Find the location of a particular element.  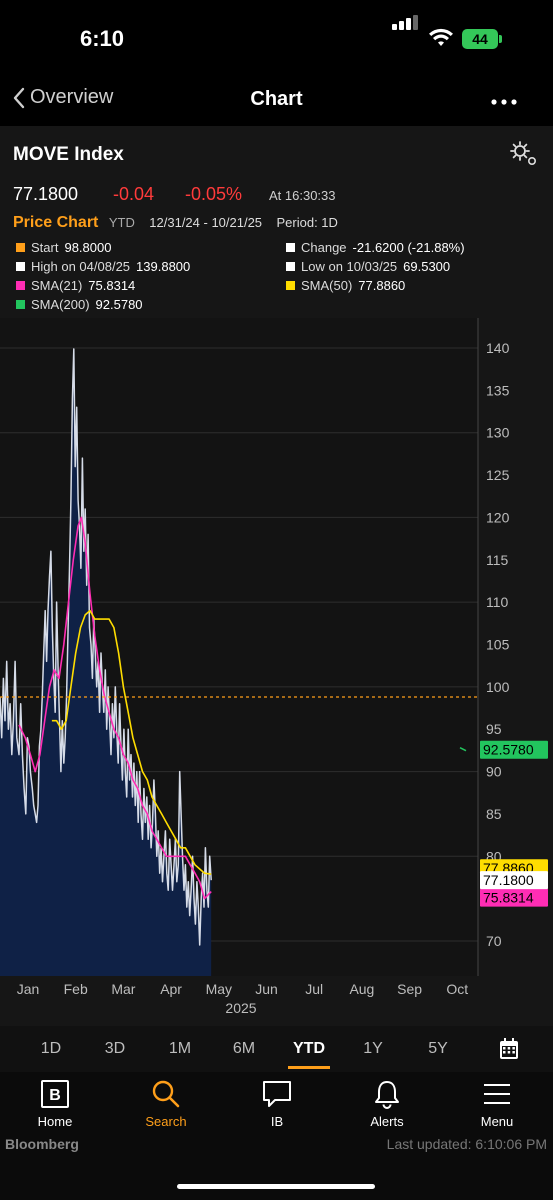

security-name: MOVE Index is located at coordinates (68, 154).